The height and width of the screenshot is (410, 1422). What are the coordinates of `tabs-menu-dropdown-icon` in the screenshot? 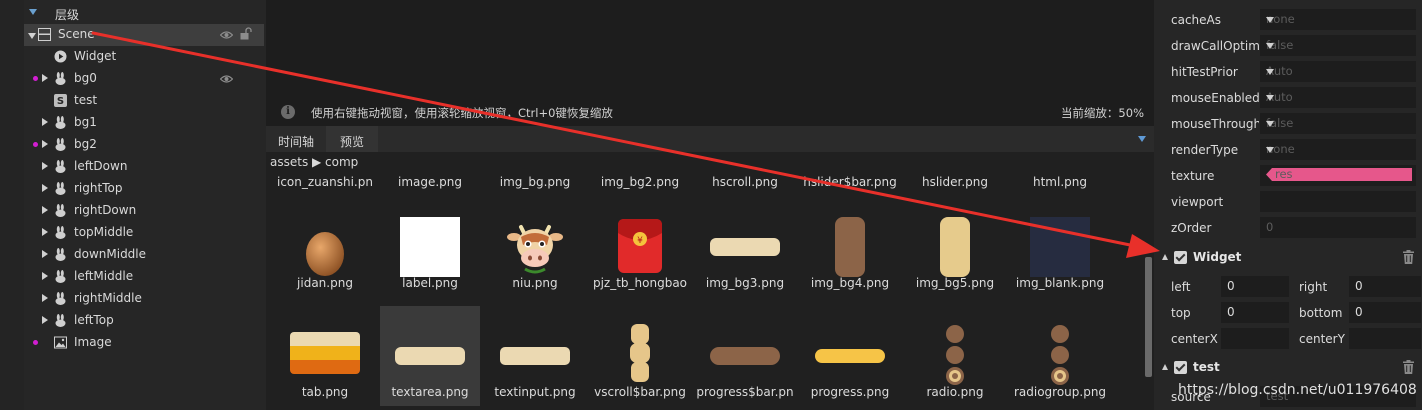 It's located at (1142, 139).